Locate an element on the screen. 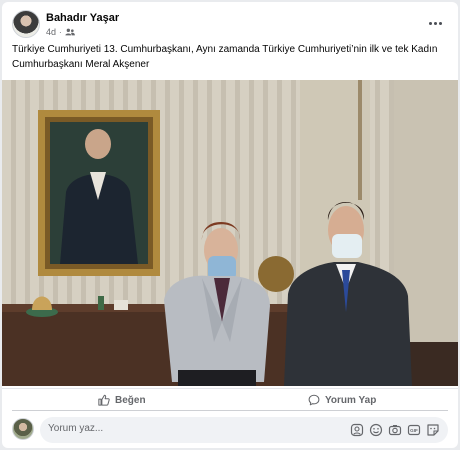  author-avatar is located at coordinates (26, 24).